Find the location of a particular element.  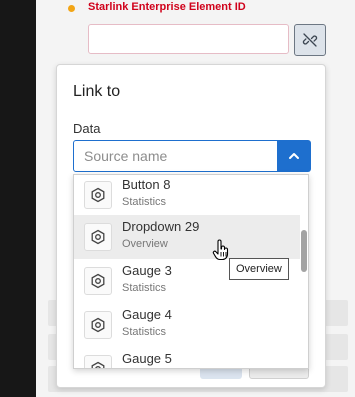

dropdown-toggle-button is located at coordinates (294, 156).